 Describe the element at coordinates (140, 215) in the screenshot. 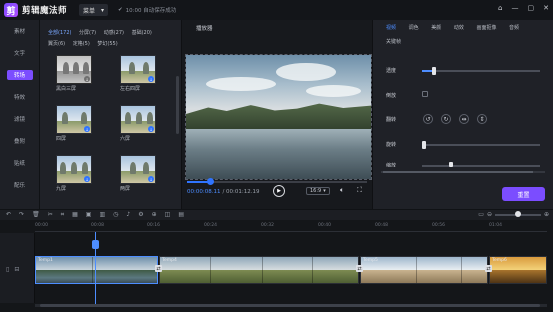

I see `adjust-icon: ⚙` at that location.